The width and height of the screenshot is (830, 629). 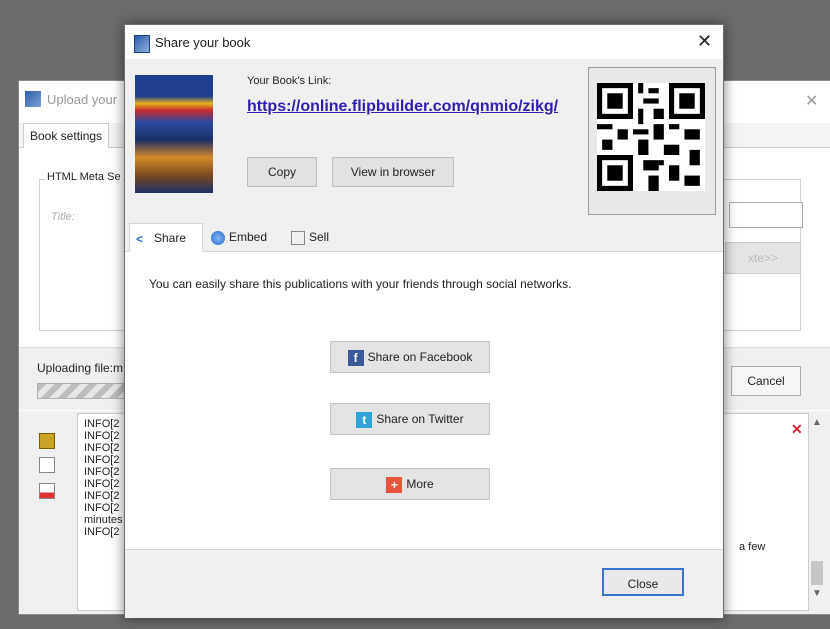 What do you see at coordinates (174, 134) in the screenshot?
I see `book-cover-image` at bounding box center [174, 134].